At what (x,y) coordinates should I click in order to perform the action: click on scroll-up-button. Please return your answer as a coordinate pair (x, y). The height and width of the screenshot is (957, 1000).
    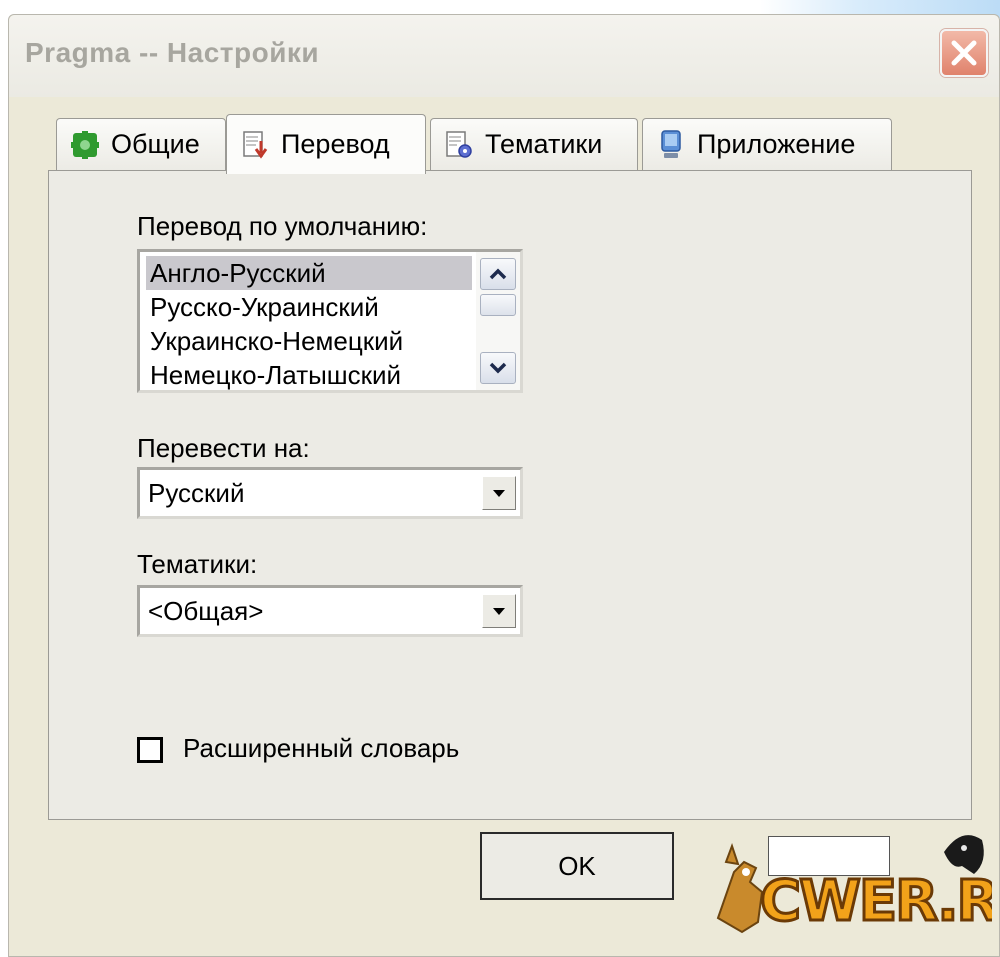
    Looking at the image, I should click on (498, 274).